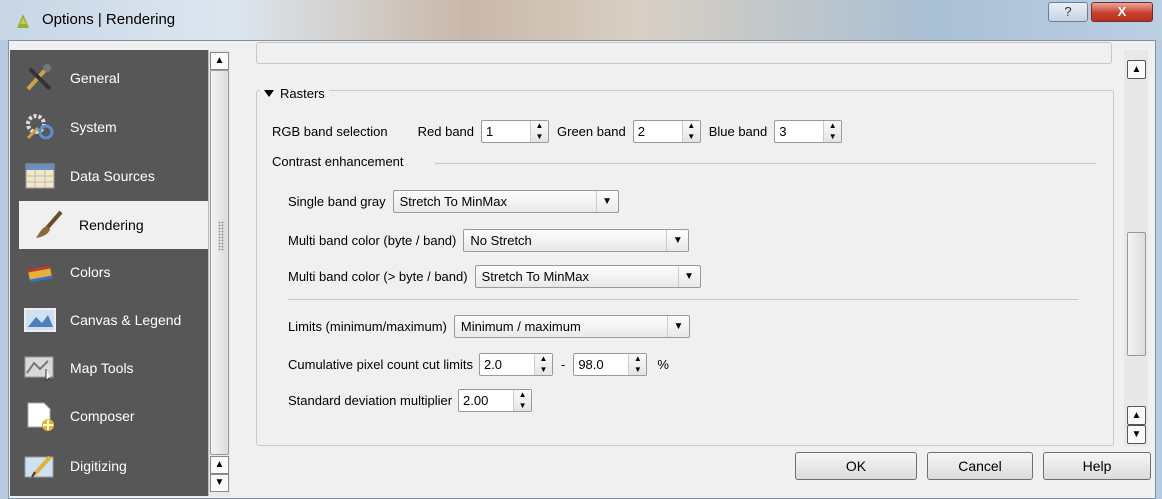 The image size is (1162, 499). I want to click on sidebar-item-digitizing: Digitizing, so click(109, 466).